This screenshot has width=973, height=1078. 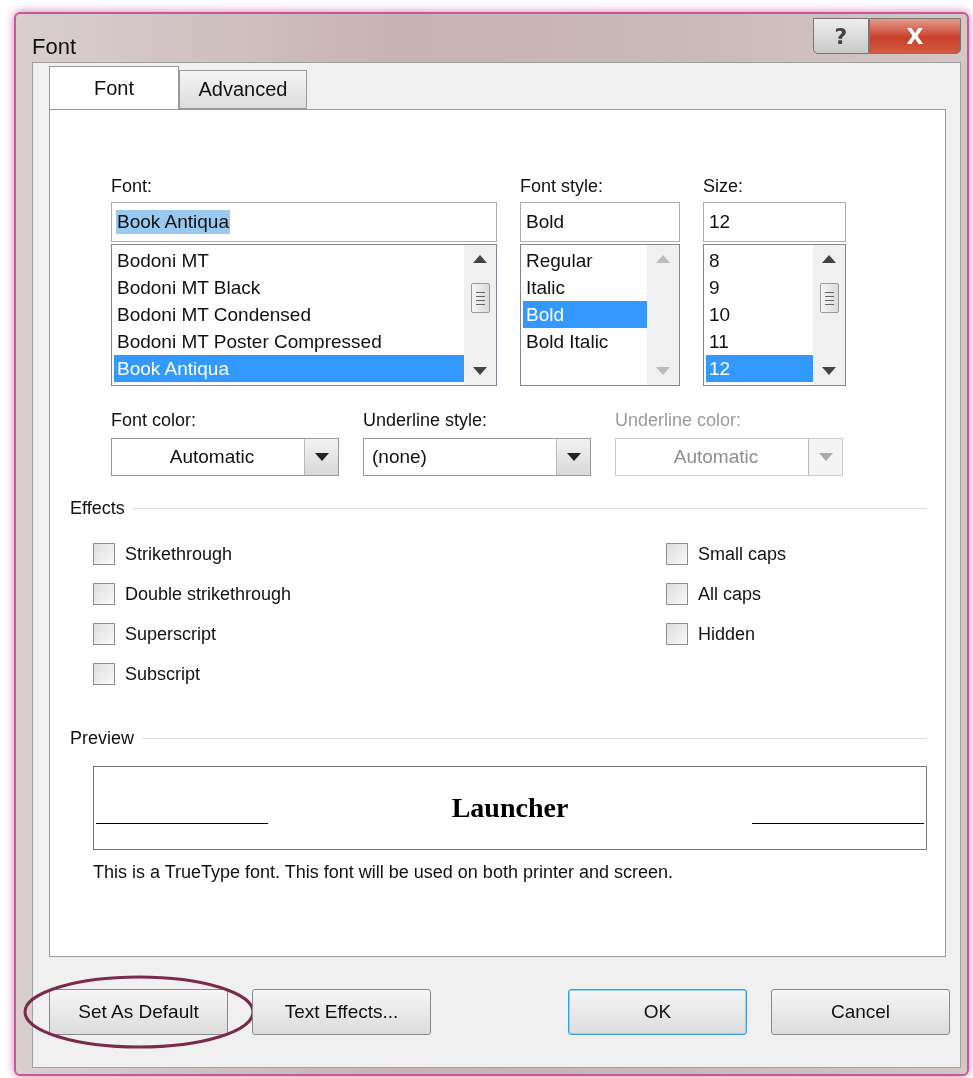 I want to click on field-value: Bold, so click(x=545, y=222).